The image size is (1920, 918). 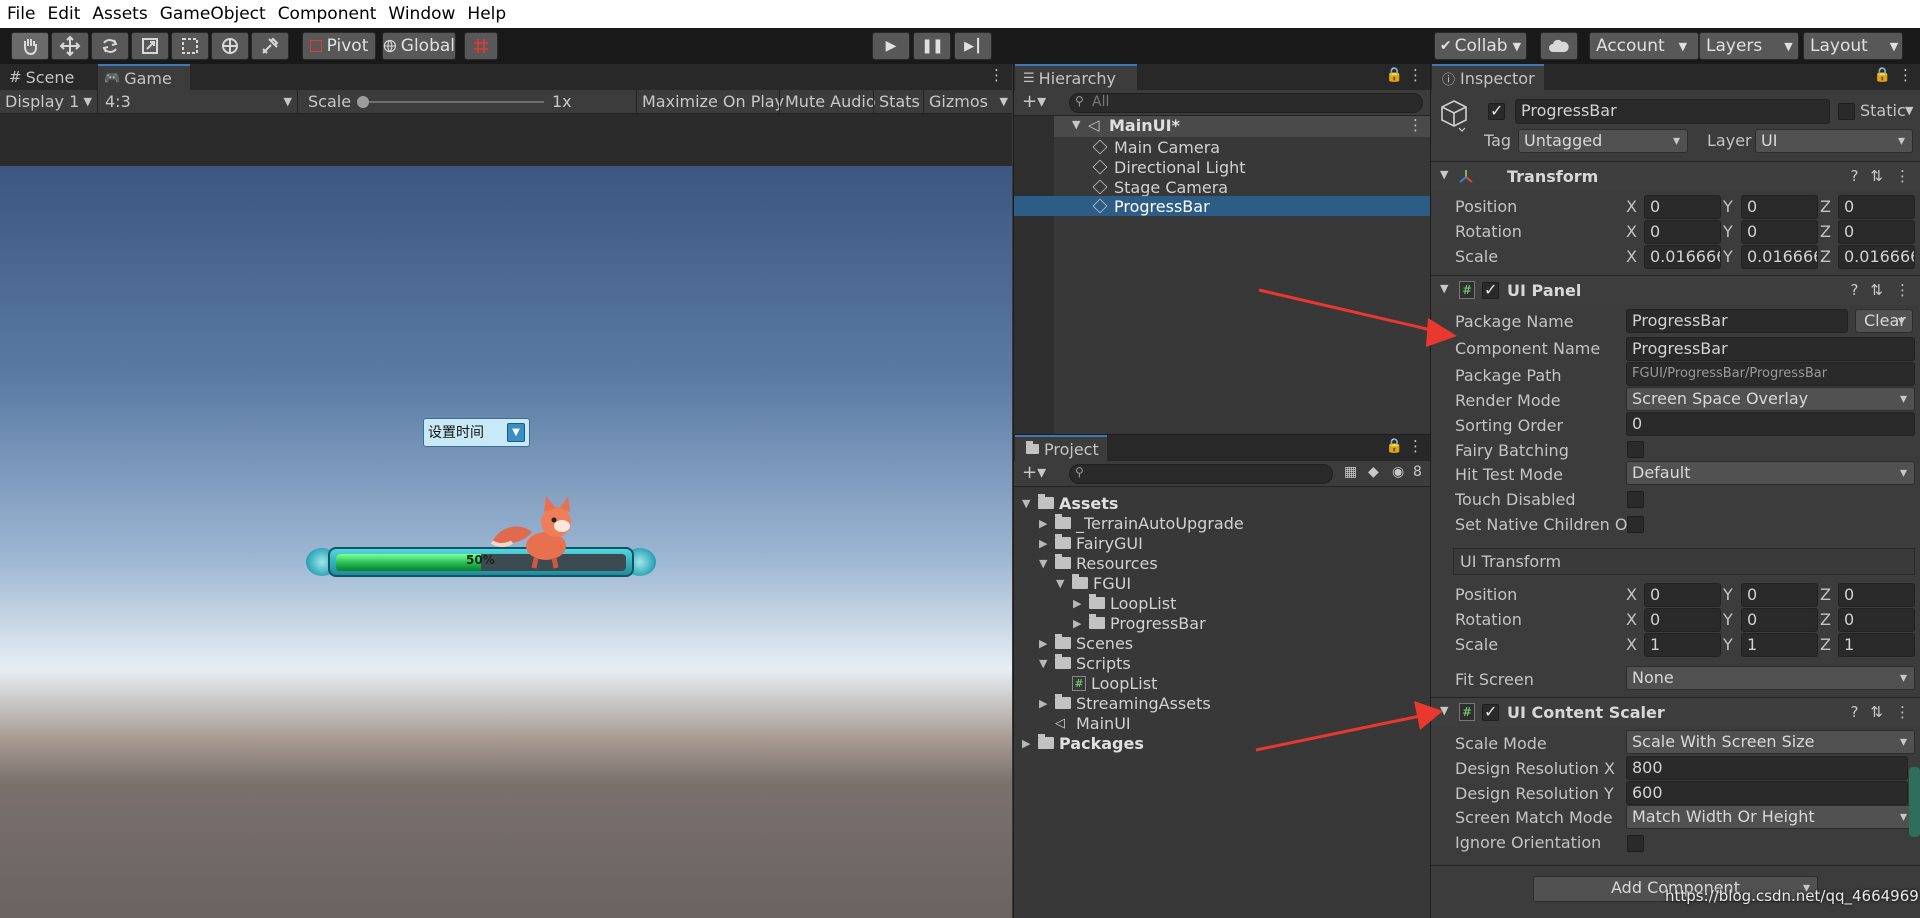 What do you see at coordinates (1093, 583) in the screenshot?
I see `project-tree-item: ▼ FGUI` at bounding box center [1093, 583].